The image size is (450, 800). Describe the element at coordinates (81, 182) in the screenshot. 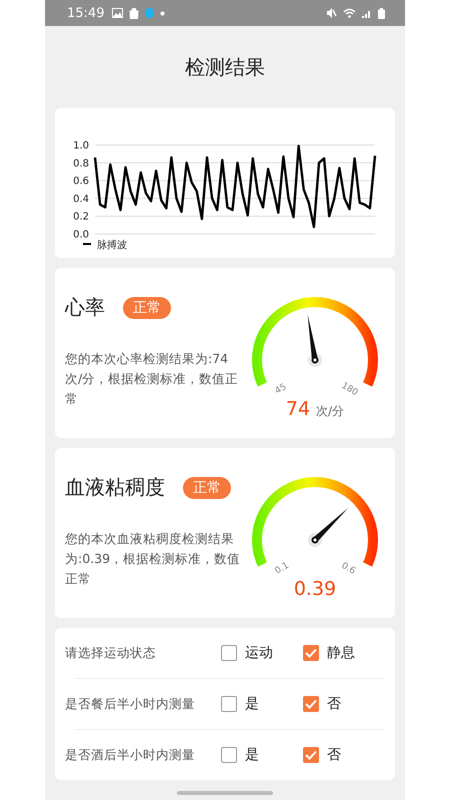

I see `axis-tick-label: 0.6` at that location.